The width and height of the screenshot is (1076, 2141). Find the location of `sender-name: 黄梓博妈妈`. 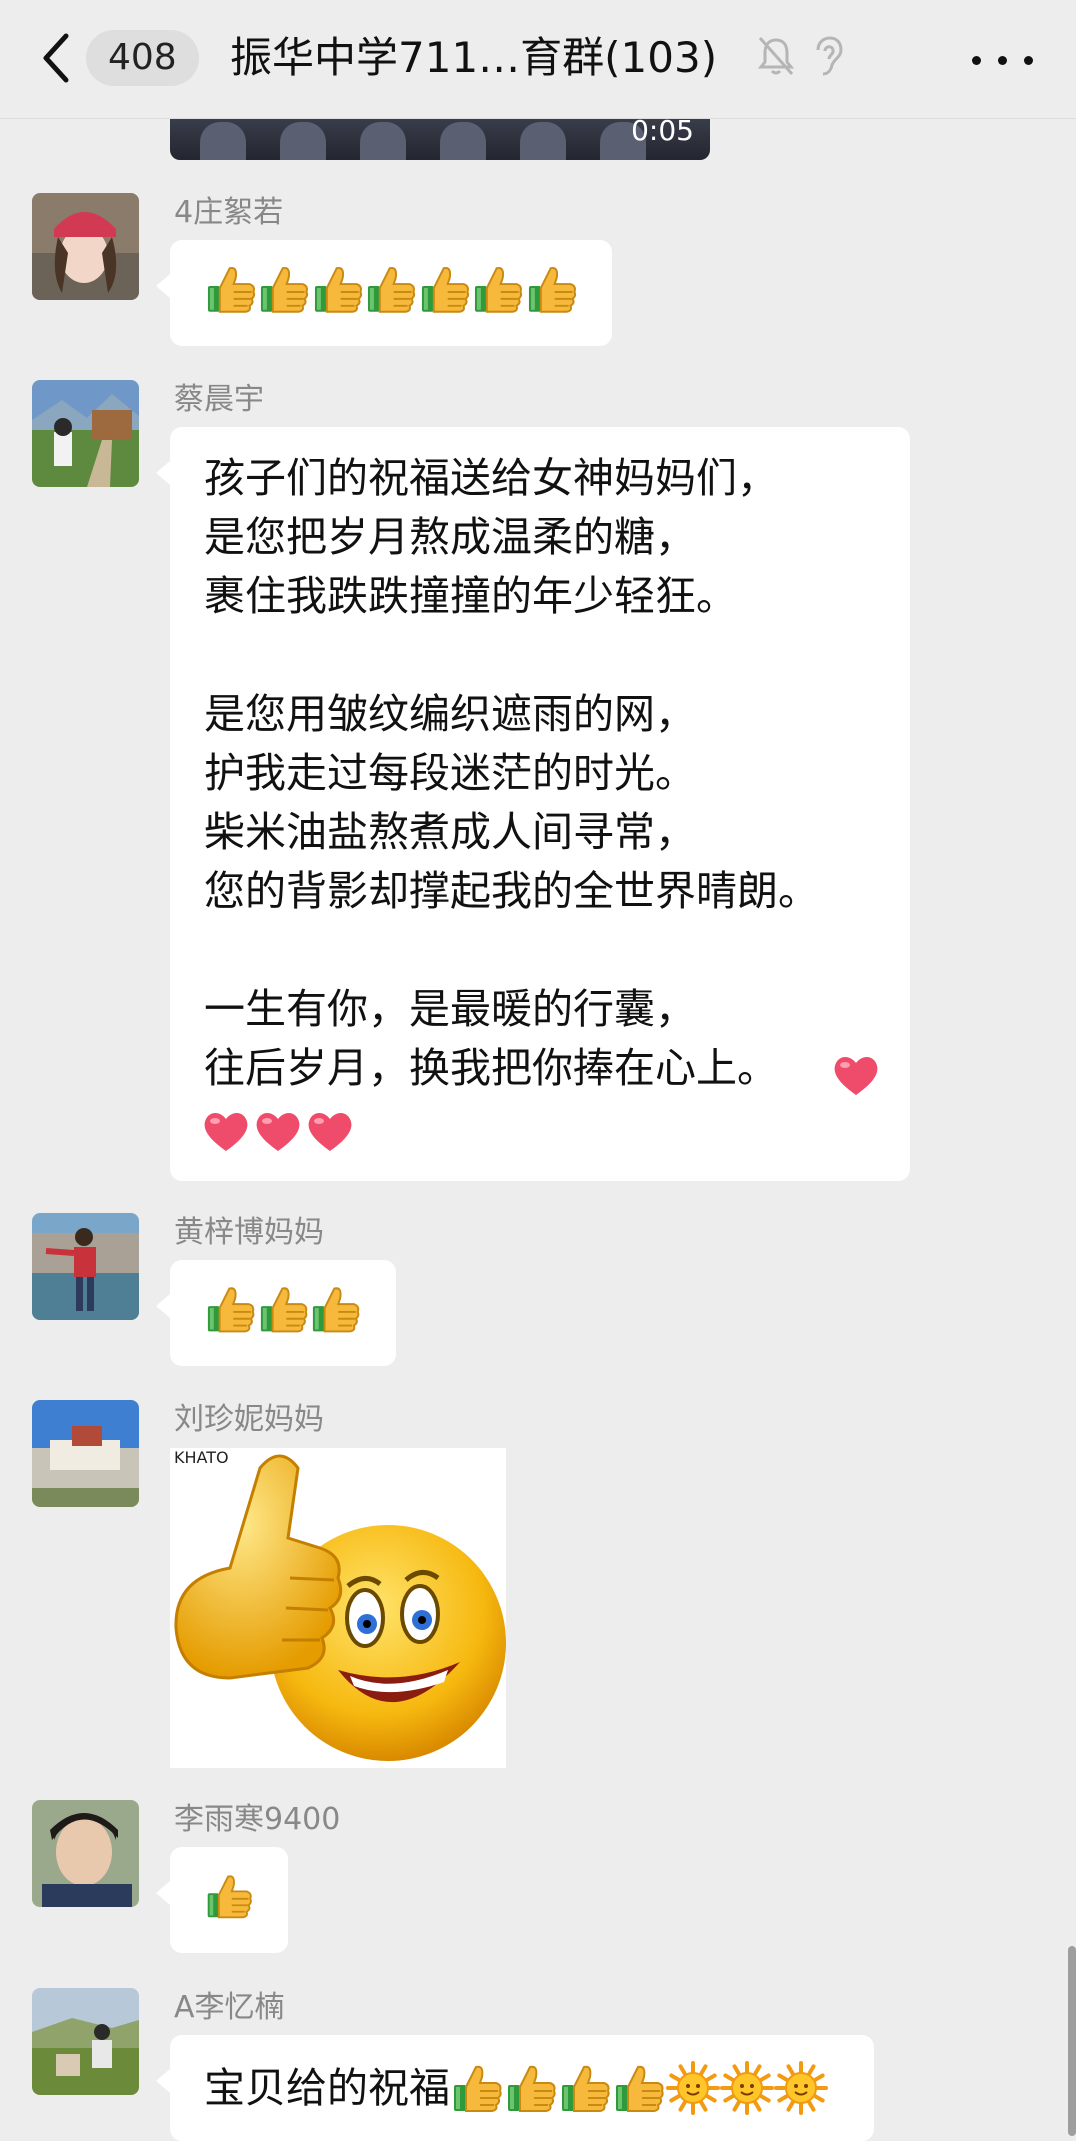

sender-name: 黄梓博妈妈 is located at coordinates (249, 1232).